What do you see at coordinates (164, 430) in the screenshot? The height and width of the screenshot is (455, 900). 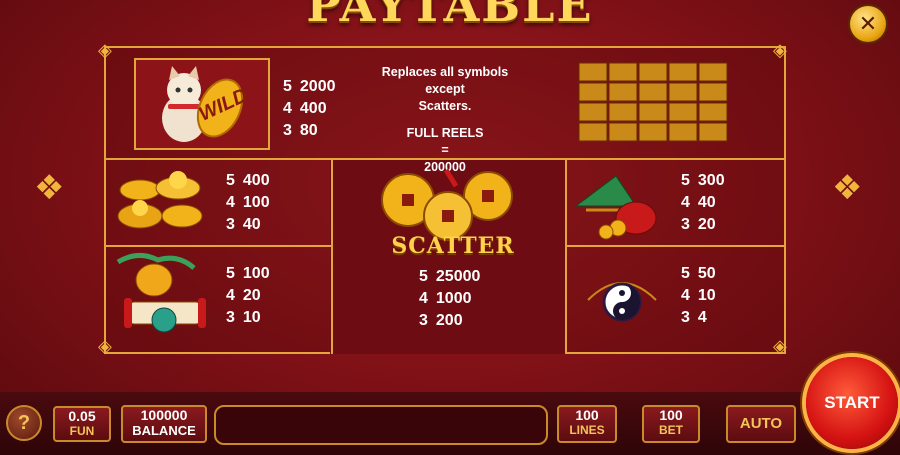 I see `balance-label: BALANCE` at bounding box center [164, 430].